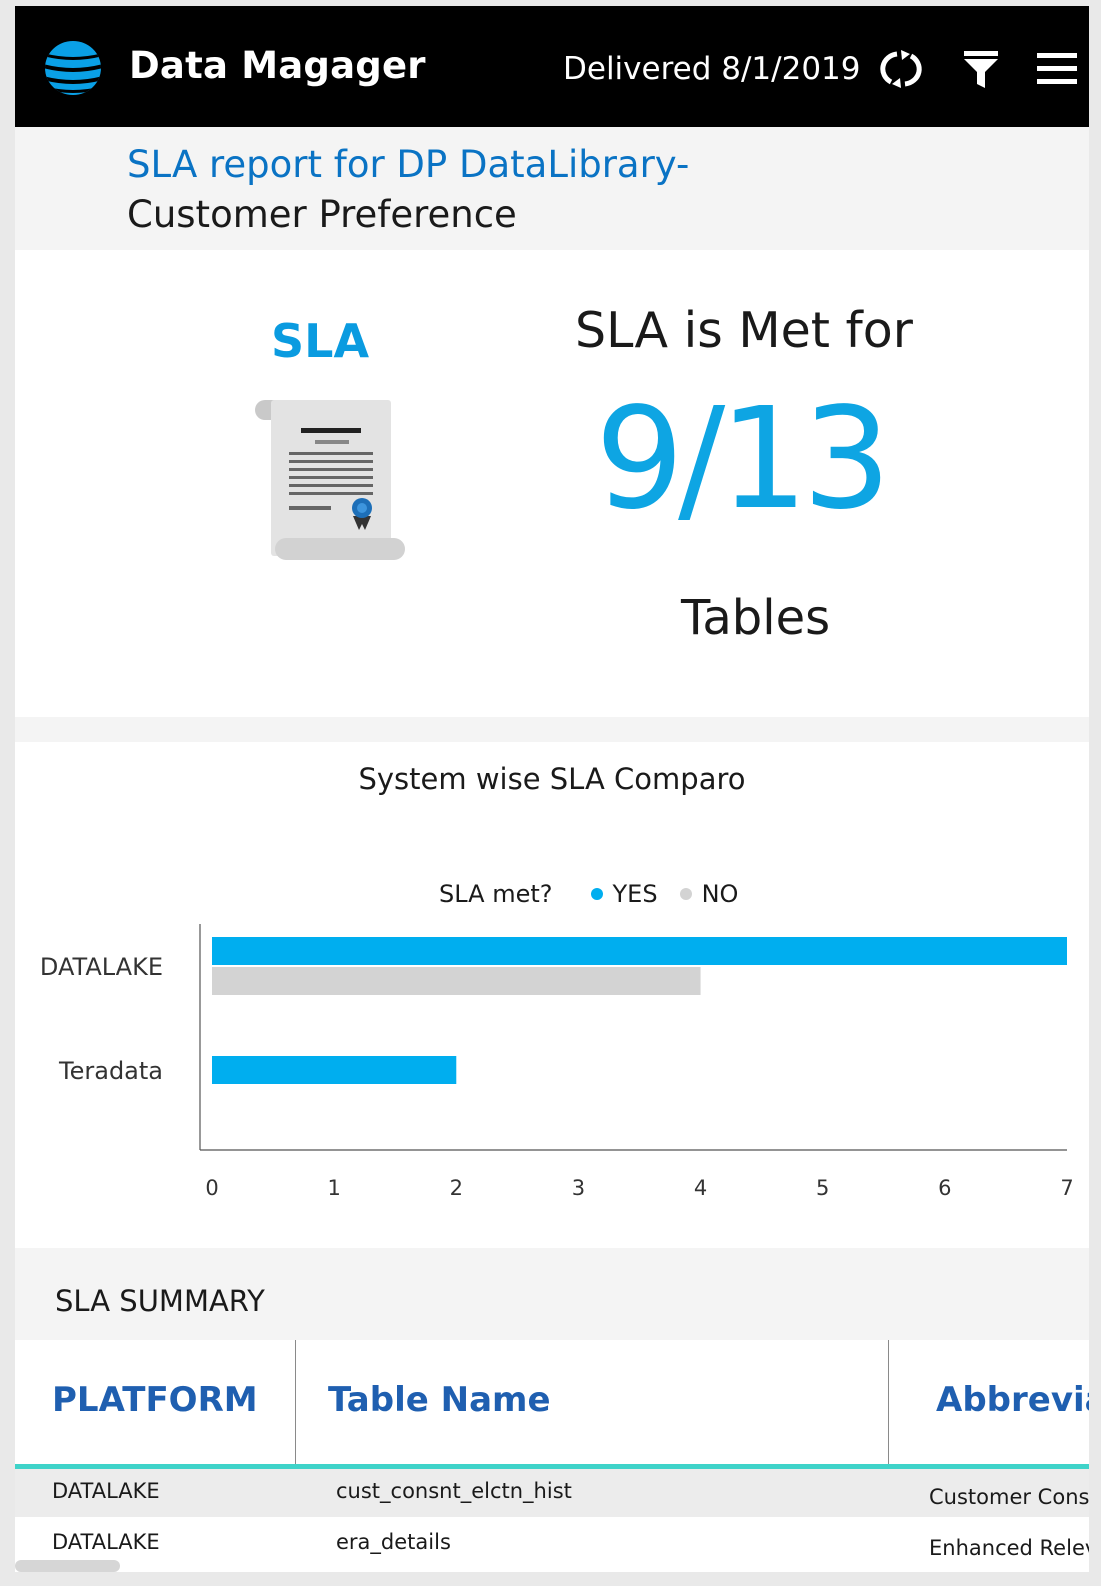  Describe the element at coordinates (712, 69) in the screenshot. I see `delivered-date: Delivered 8/1/2019` at that location.